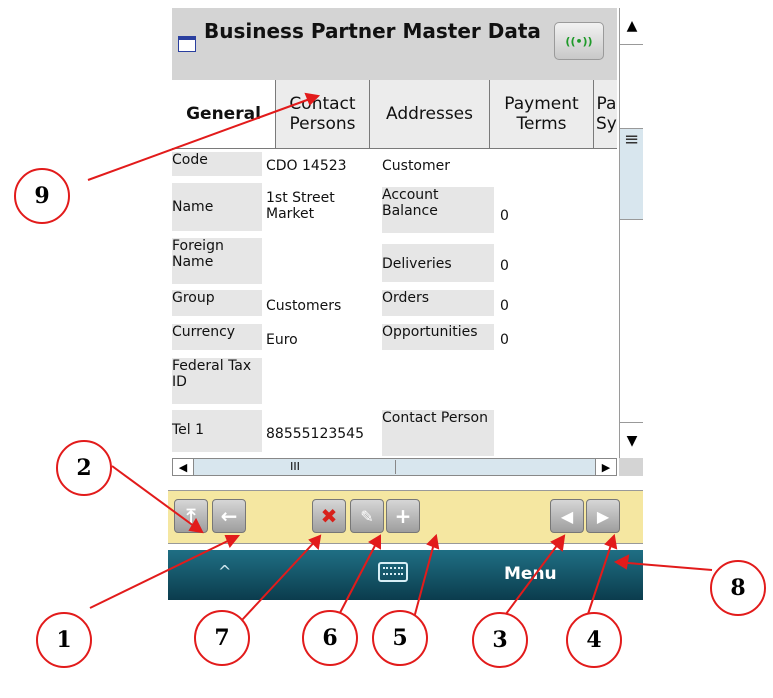  Describe the element at coordinates (84, 468) in the screenshot. I see `callout-2: 2` at that location.